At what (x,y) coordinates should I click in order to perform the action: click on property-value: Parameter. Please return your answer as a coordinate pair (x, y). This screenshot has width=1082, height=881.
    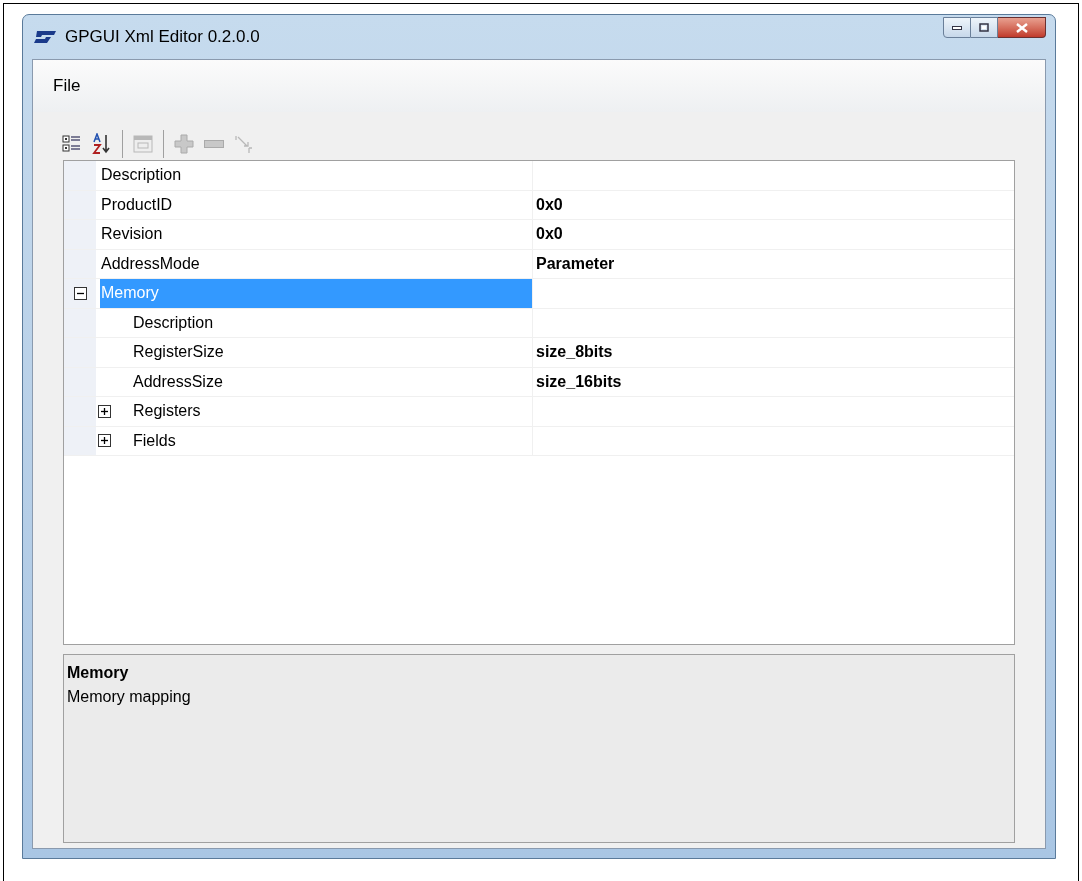
    Looking at the image, I should click on (575, 263).